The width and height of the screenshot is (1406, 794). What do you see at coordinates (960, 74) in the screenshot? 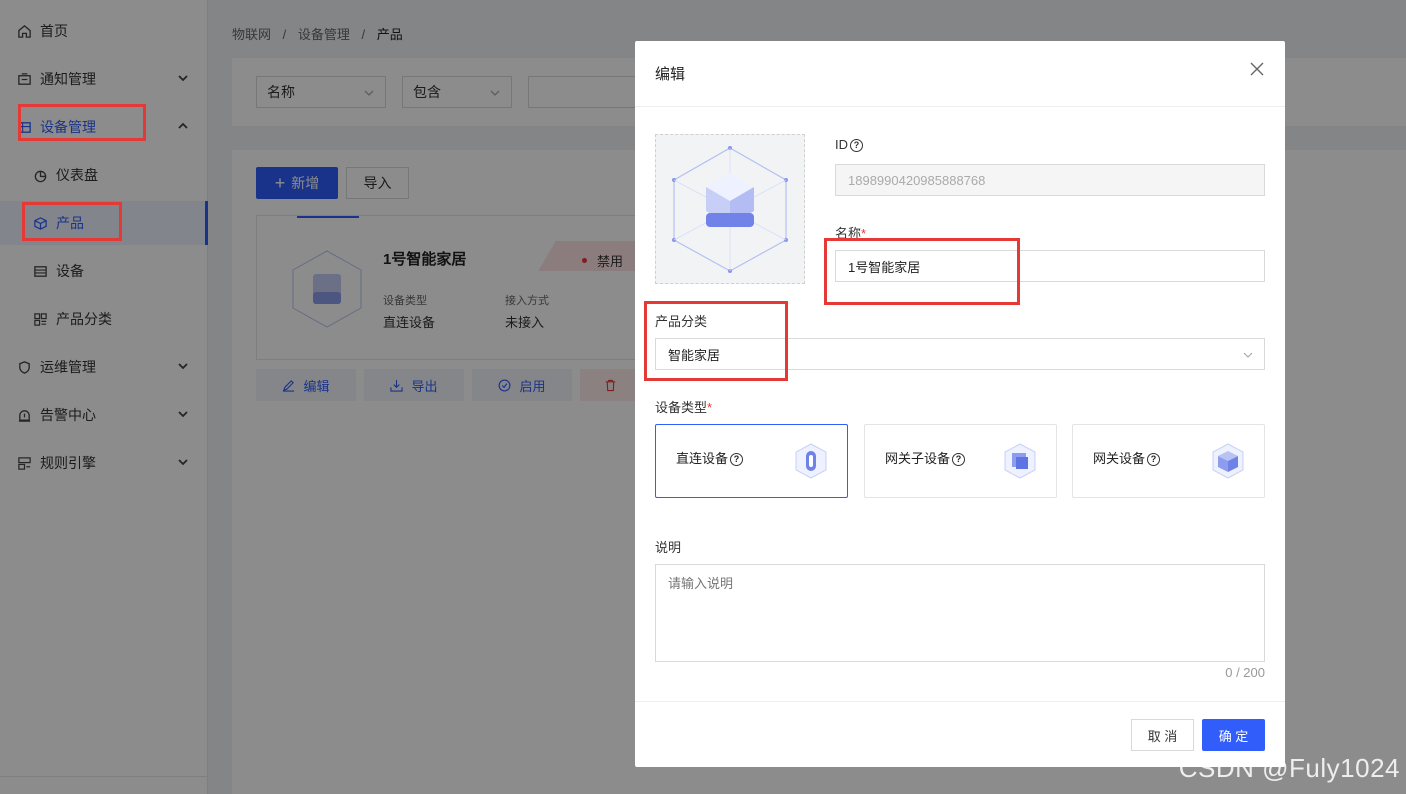
I see `dialog-header: 编辑` at bounding box center [960, 74].